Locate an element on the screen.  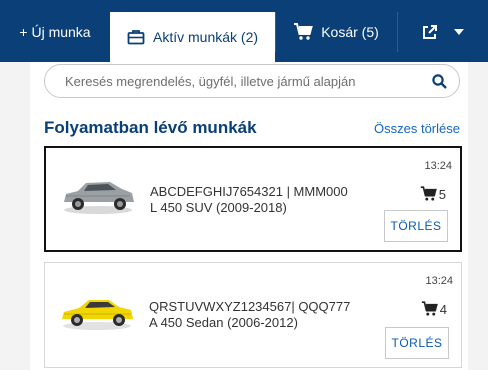
sedan-car-image is located at coordinates (97, 315).